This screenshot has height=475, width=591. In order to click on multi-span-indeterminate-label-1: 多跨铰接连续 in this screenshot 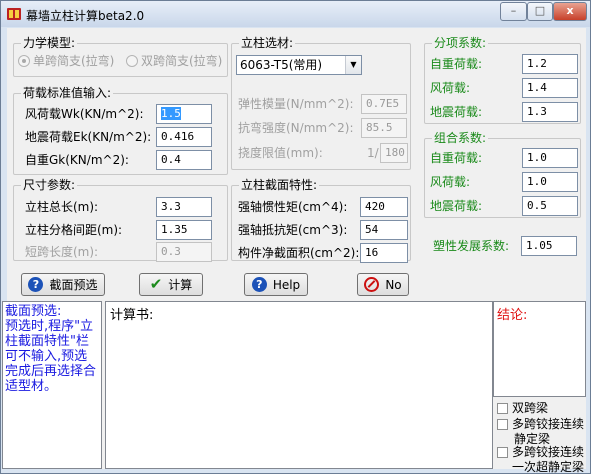, I will do `click(548, 452)`.